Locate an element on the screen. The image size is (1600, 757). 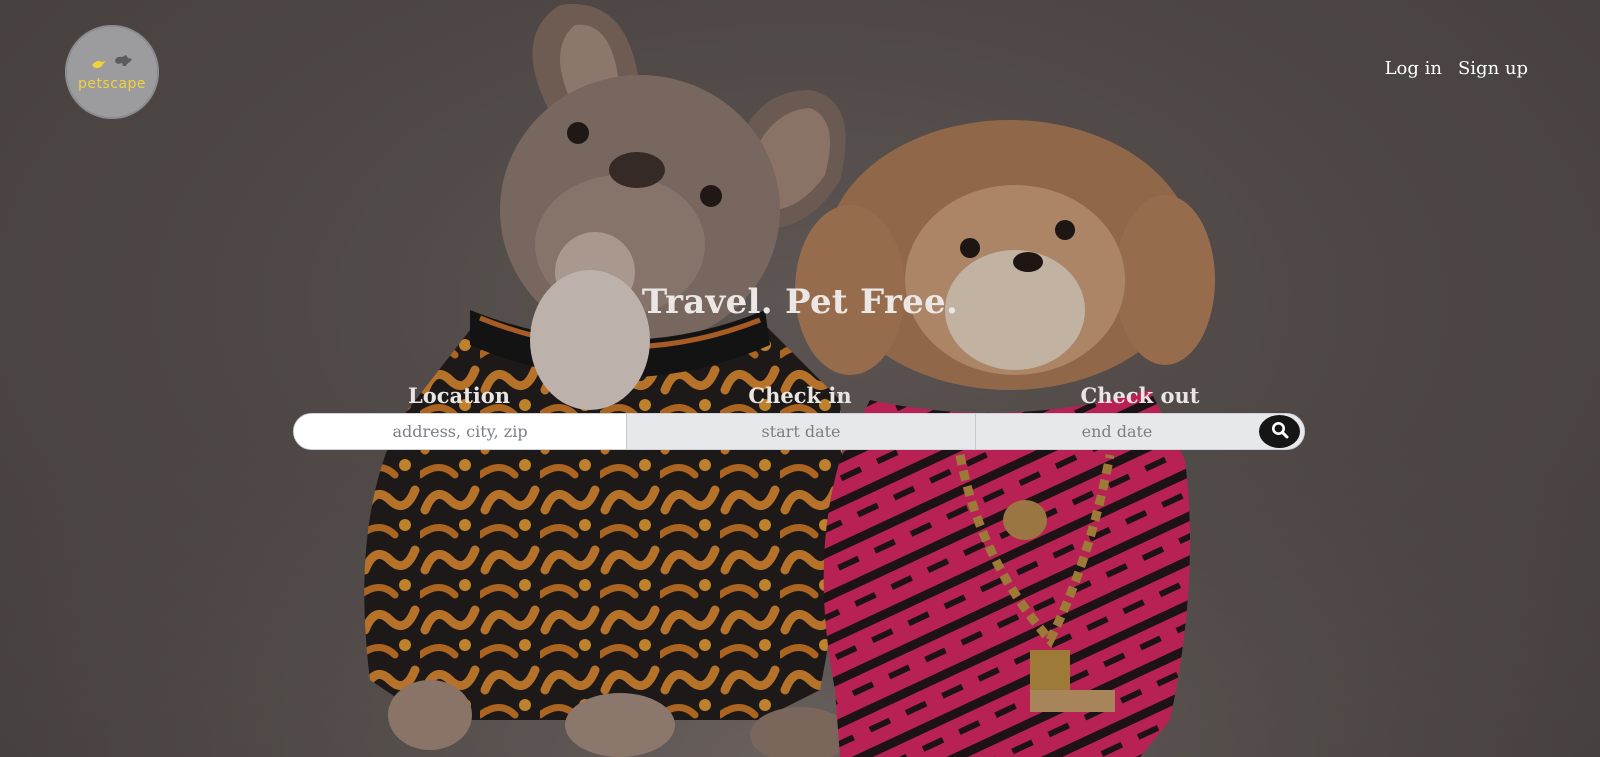
check-in-input is located at coordinates (801, 431).